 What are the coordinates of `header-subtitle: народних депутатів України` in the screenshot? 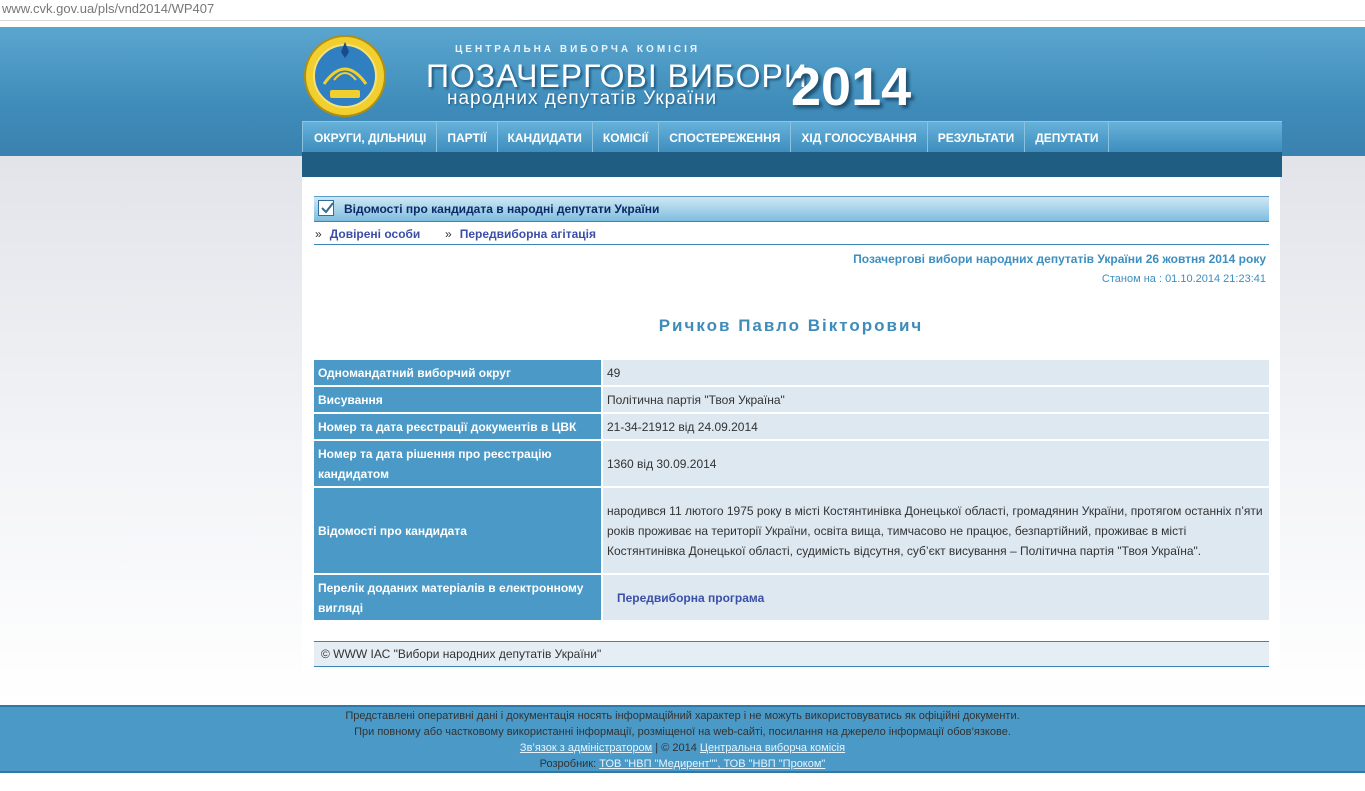 It's located at (582, 98).